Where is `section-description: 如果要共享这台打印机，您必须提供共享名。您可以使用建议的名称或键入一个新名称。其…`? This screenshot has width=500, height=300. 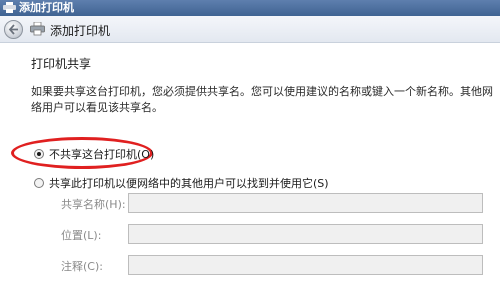 section-description: 如果要共享这台打印机，您必须提供共享名。您可以使用建议的名称或键入一个新名称。其… is located at coordinates (262, 99).